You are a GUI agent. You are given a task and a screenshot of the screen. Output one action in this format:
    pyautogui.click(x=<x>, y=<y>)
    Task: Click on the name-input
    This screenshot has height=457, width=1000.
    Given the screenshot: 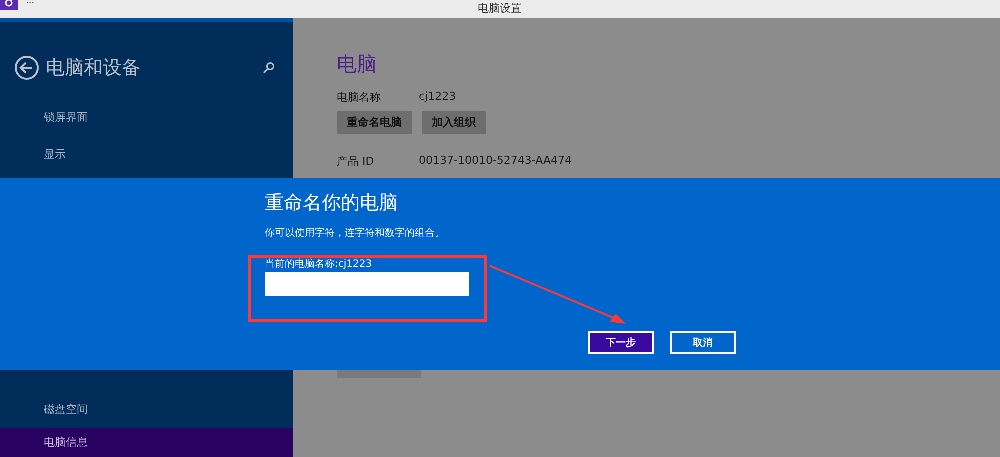 What is the action you would take?
    pyautogui.click(x=367, y=284)
    